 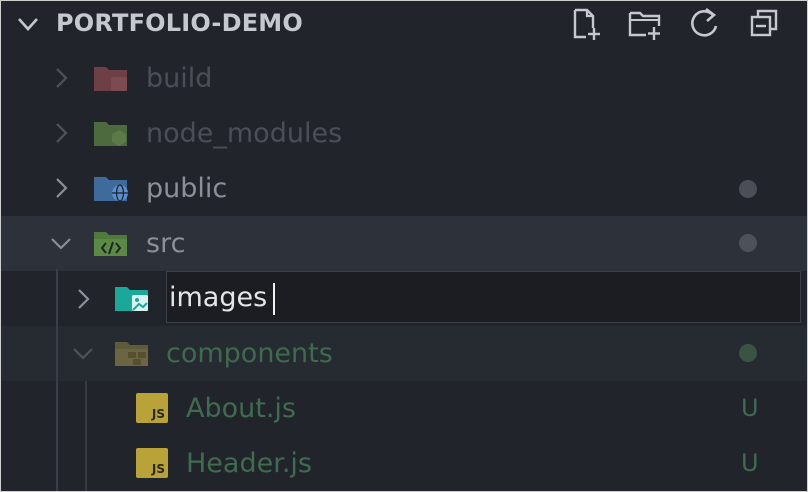 I want to click on folder-components-icon, so click(x=131, y=354).